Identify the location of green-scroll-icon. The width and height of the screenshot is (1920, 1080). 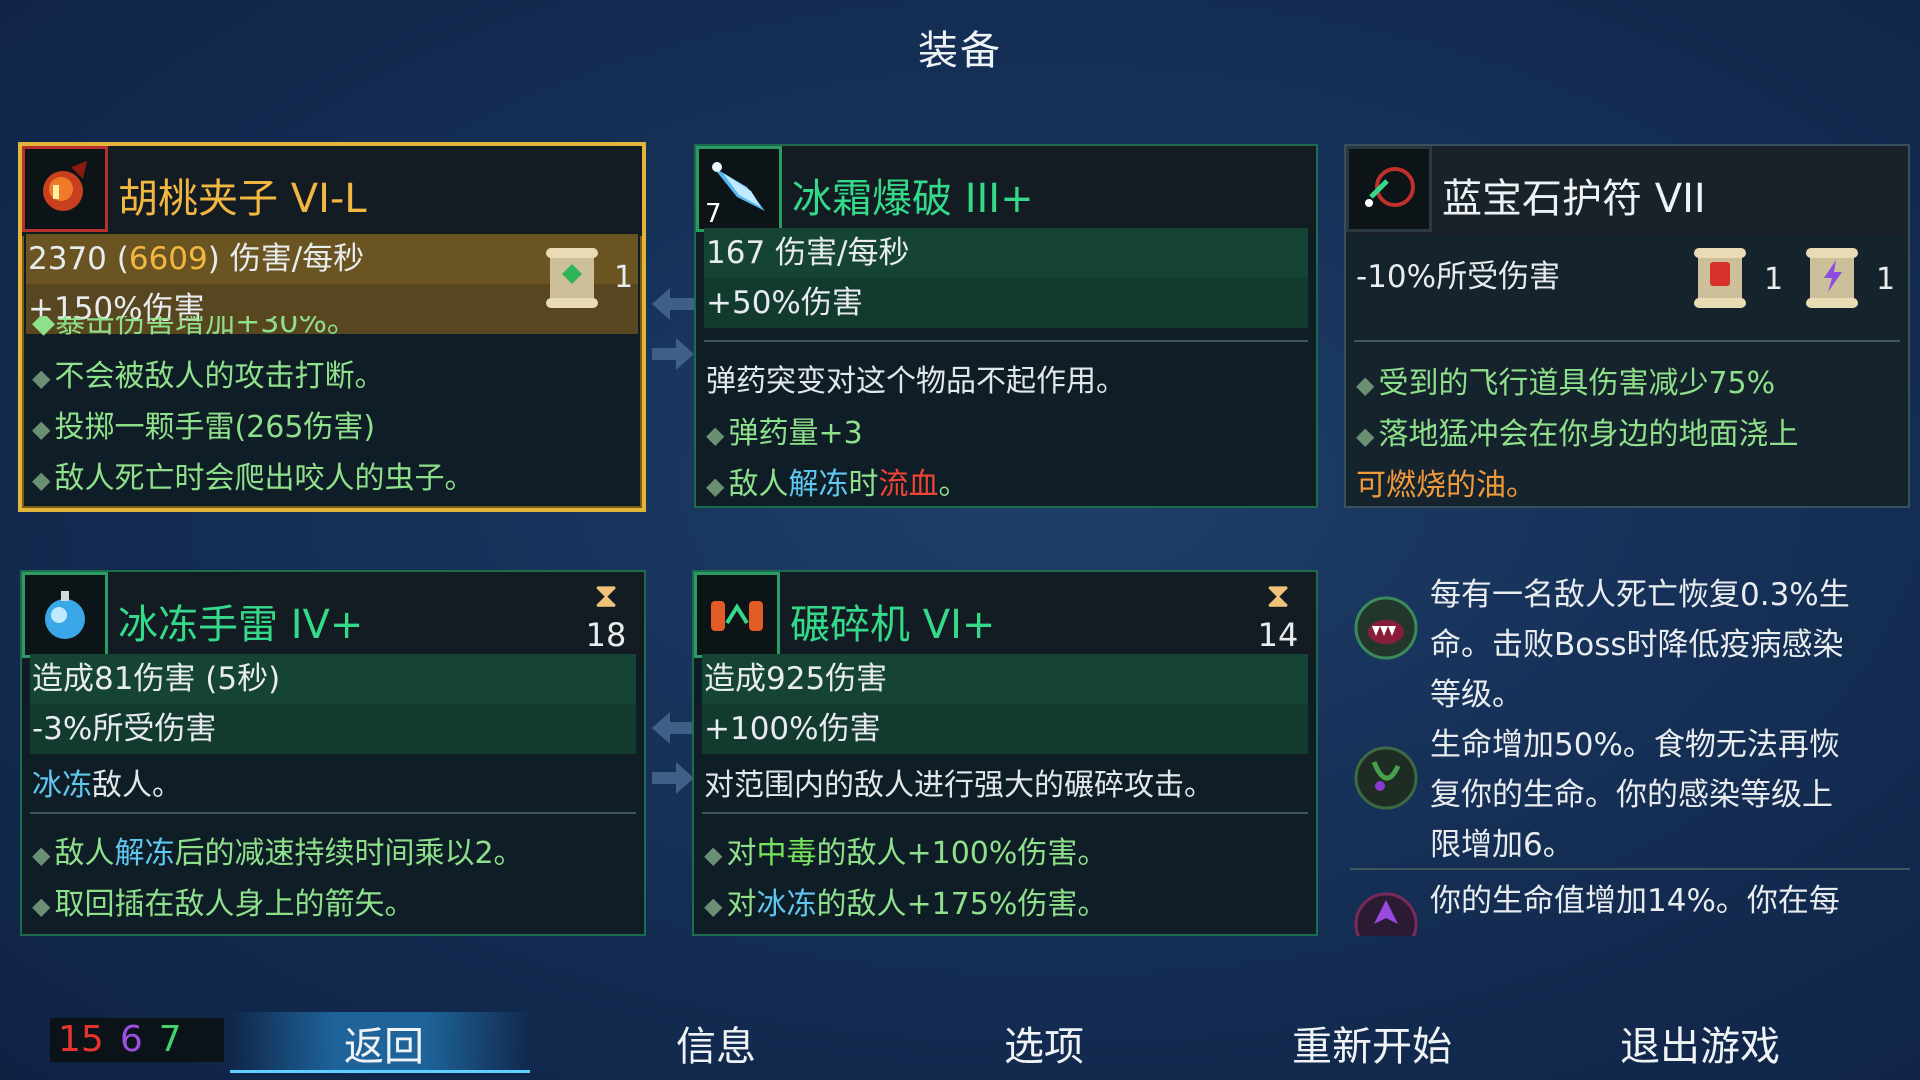
(572, 278).